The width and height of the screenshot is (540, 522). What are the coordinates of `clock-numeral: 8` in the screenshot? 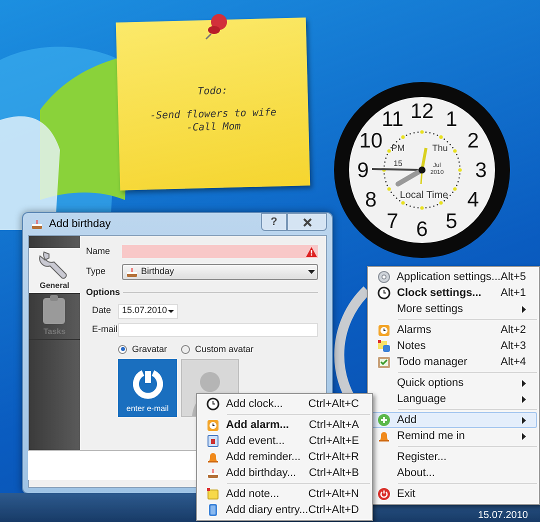 It's located at (371, 200).